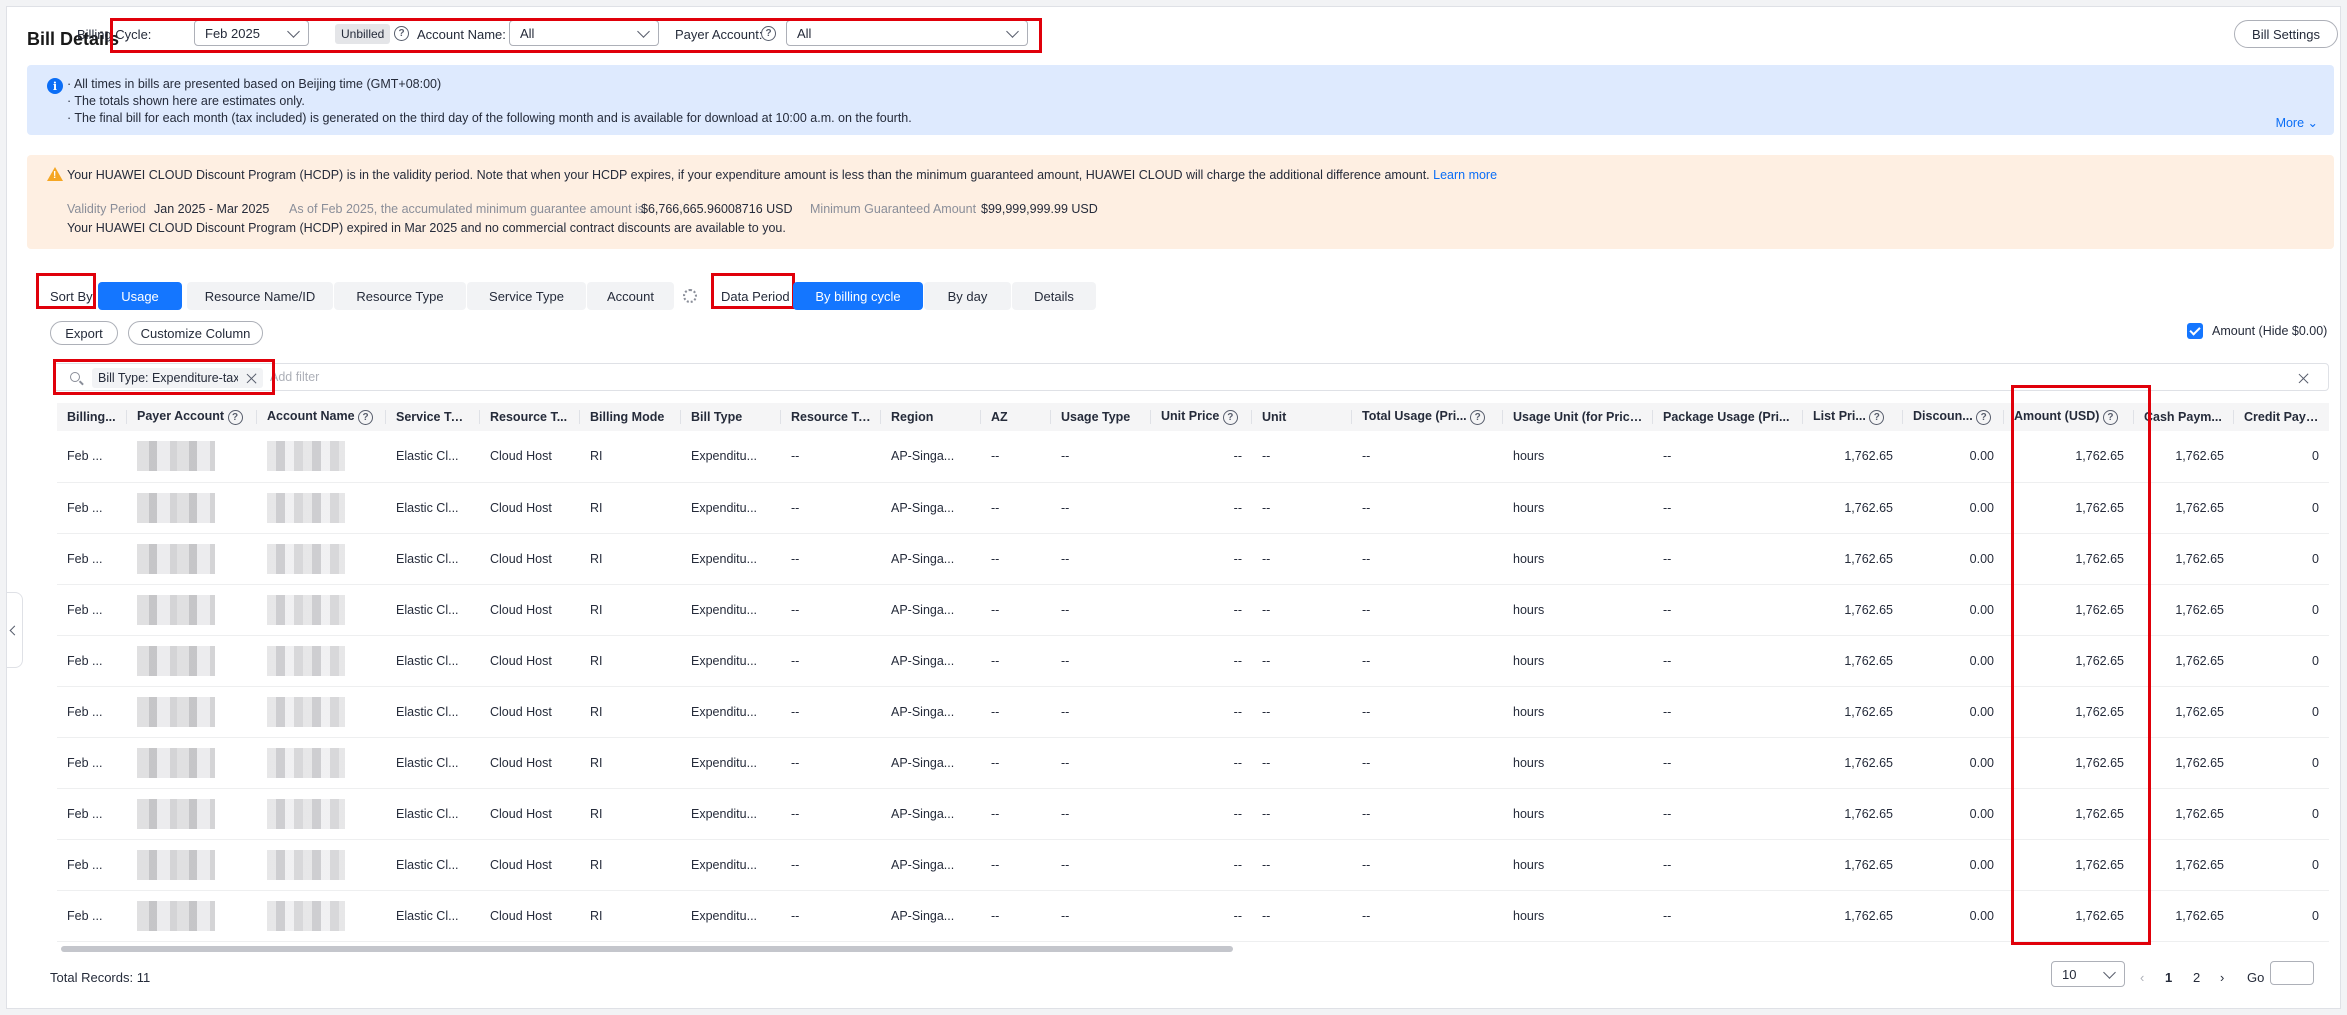  What do you see at coordinates (251, 378) in the screenshot?
I see `close-icon` at bounding box center [251, 378].